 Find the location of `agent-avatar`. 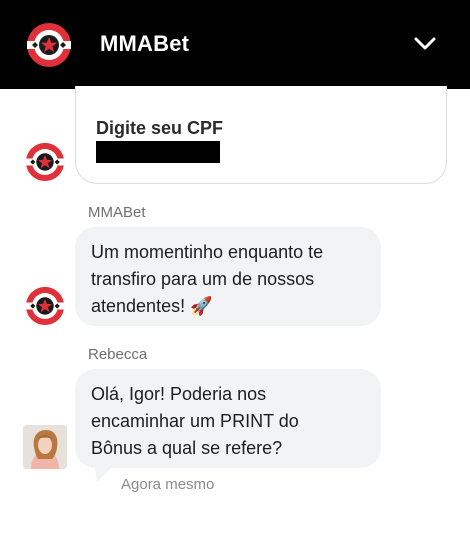

agent-avatar is located at coordinates (45, 447).